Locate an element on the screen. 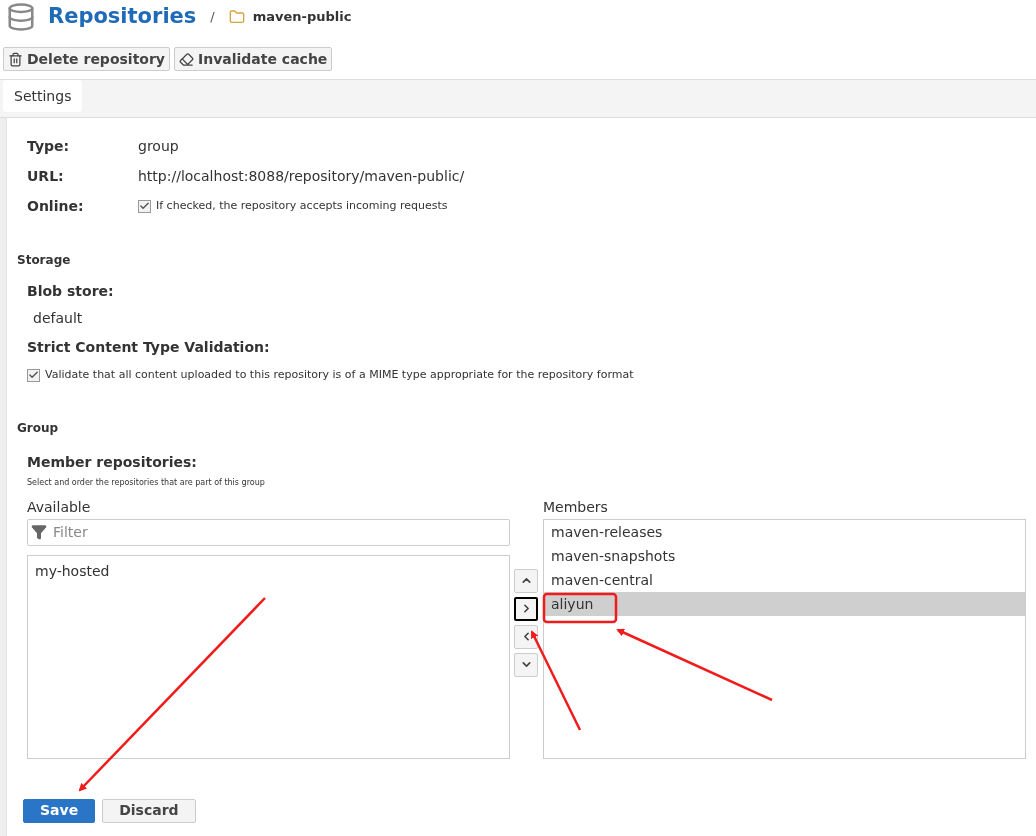 This screenshot has width=1036, height=836. add-member-button is located at coordinates (526, 608).